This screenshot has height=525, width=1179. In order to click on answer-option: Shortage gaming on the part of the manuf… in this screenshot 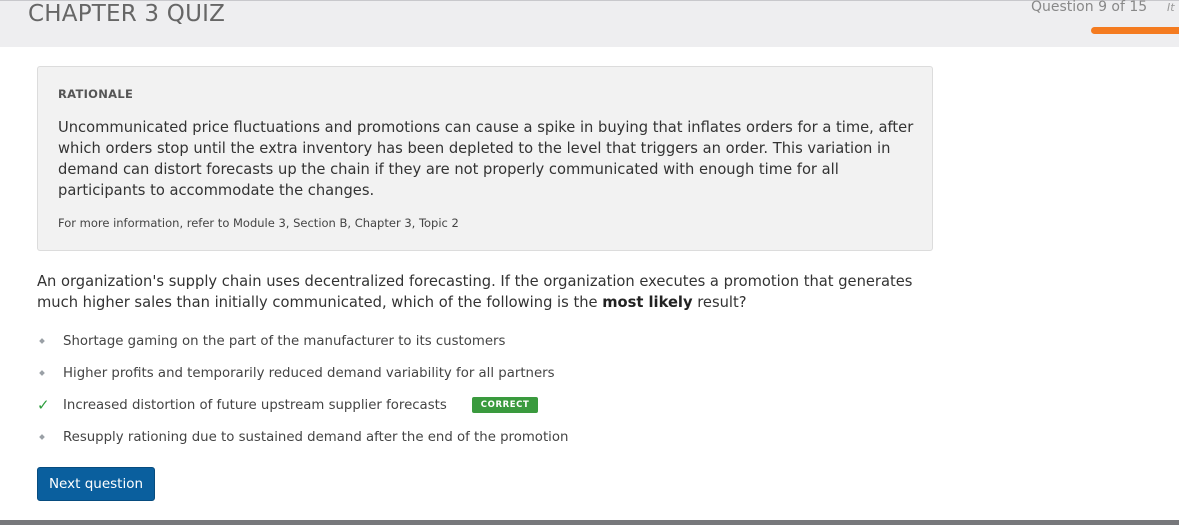, I will do `click(385, 341)`.